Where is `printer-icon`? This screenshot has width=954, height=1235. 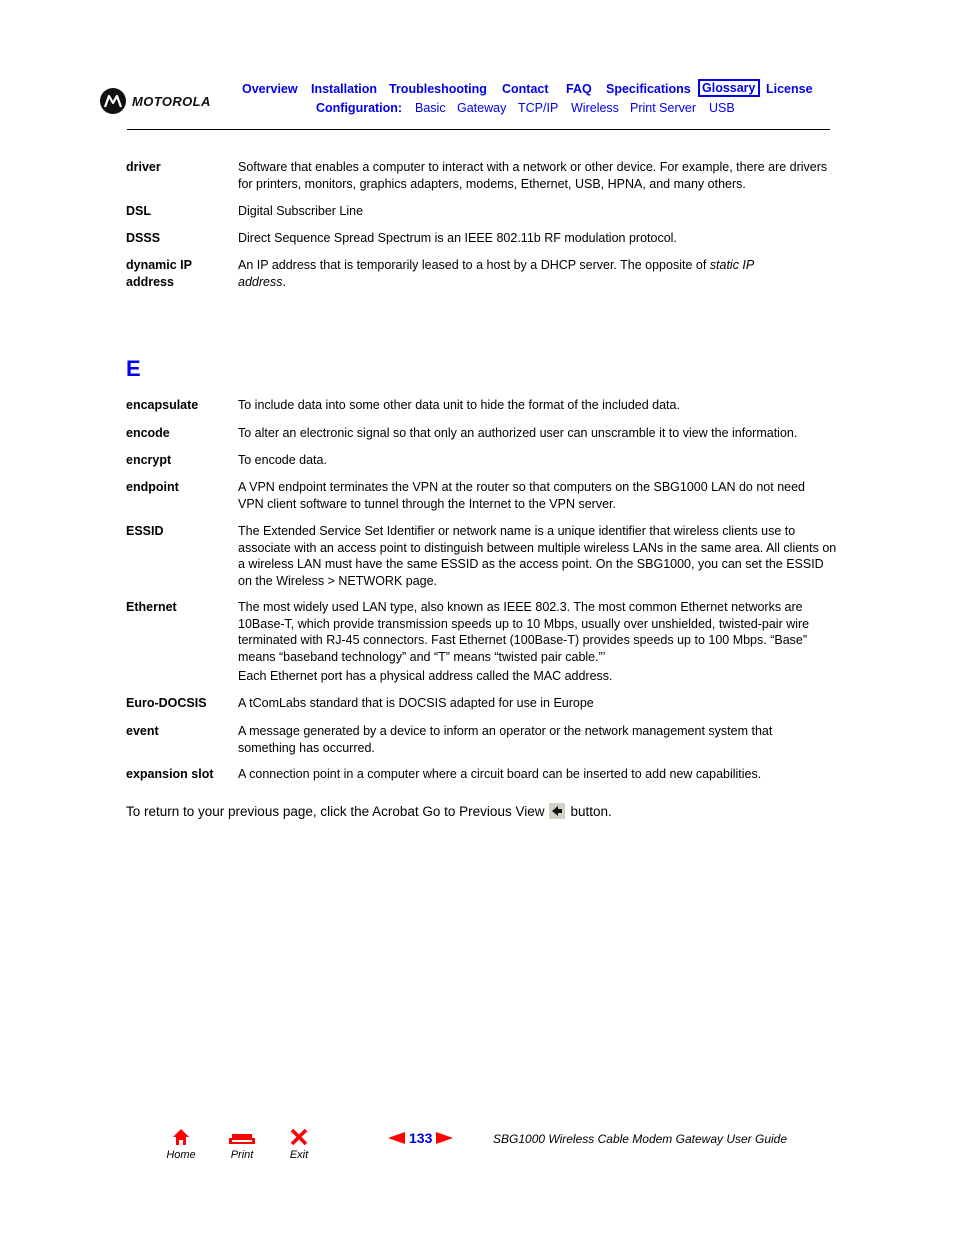
printer-icon is located at coordinates (242, 1139).